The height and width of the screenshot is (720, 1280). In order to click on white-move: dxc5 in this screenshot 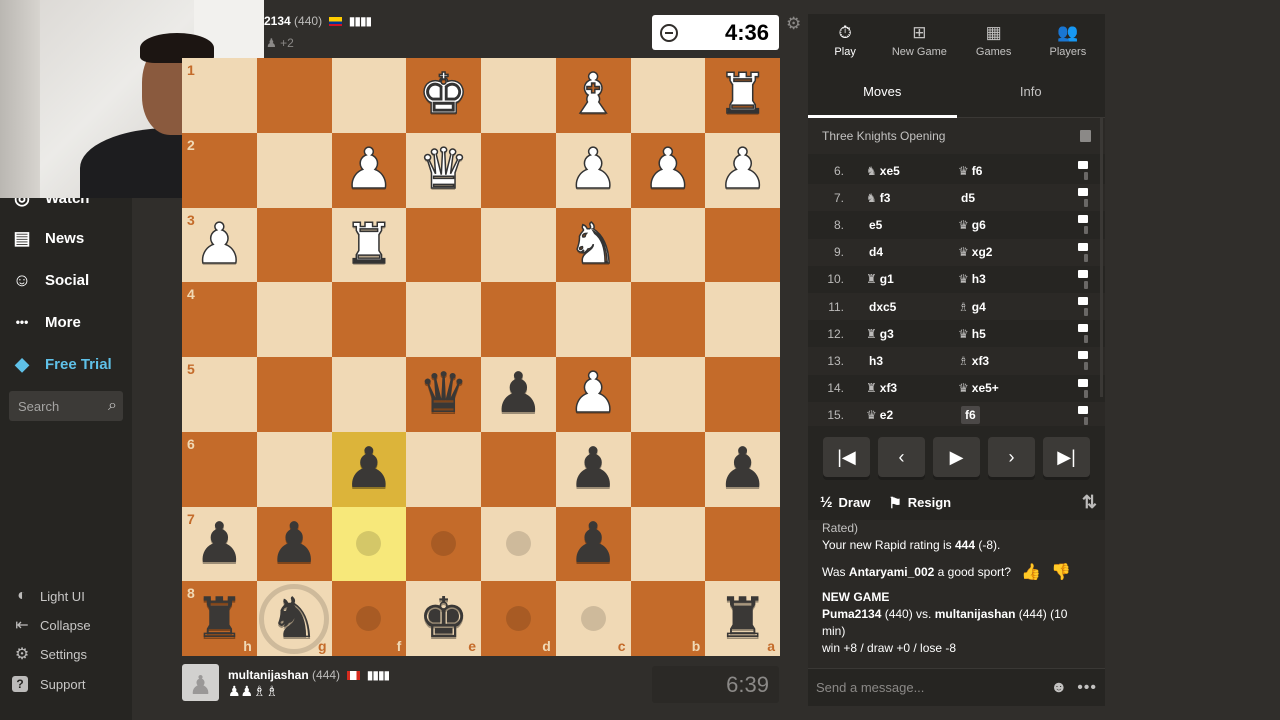, I will do `click(912, 307)`.